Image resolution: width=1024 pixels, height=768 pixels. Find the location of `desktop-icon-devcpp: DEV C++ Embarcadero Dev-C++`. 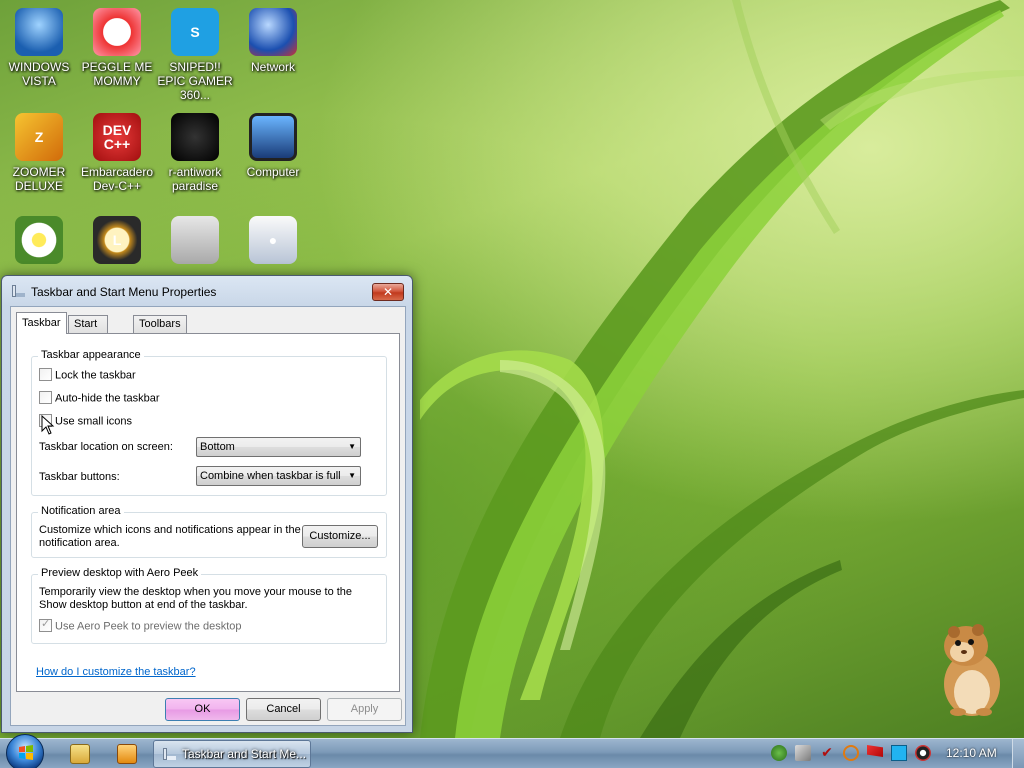

desktop-icon-devcpp: DEV C++ Embarcadero Dev-C++ is located at coordinates (117, 153).